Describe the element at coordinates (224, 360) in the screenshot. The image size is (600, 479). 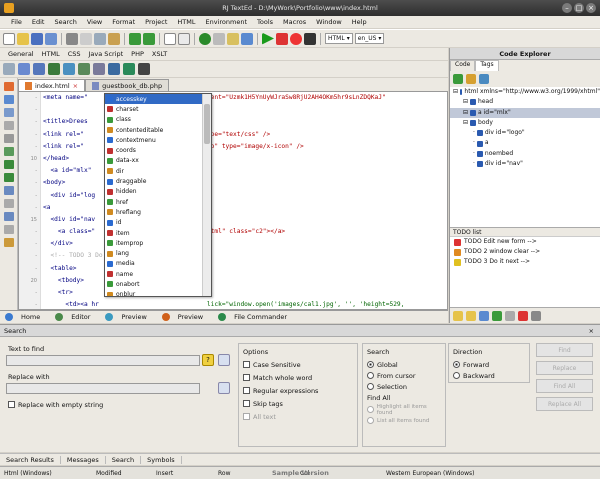
I see `edit-find-icon` at that location.